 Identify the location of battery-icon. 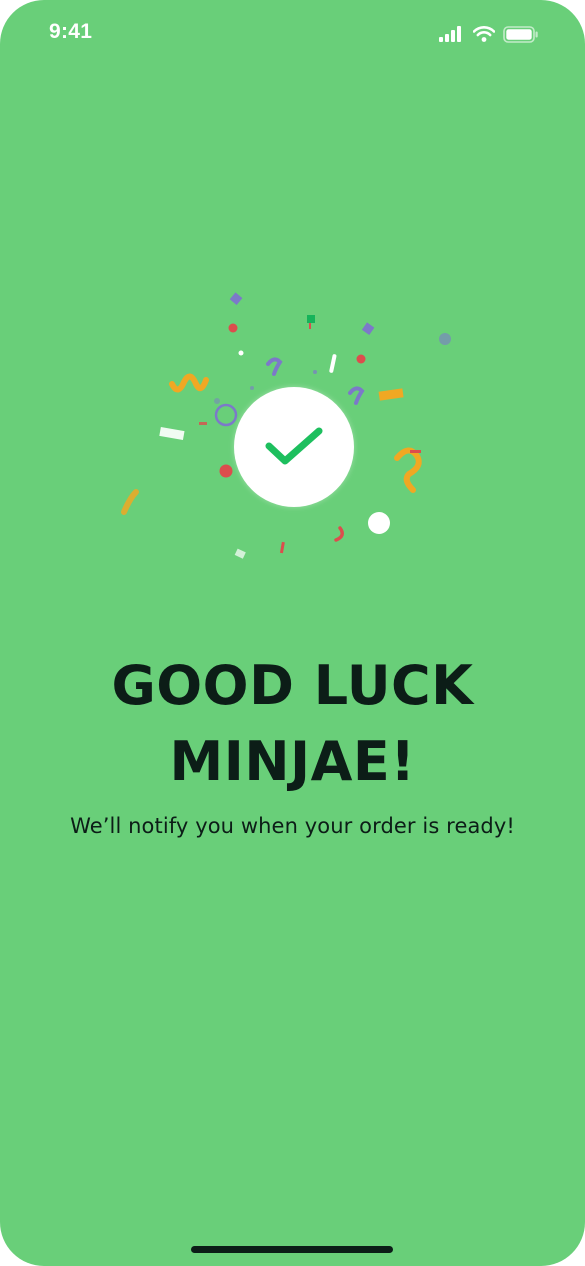
(520, 34).